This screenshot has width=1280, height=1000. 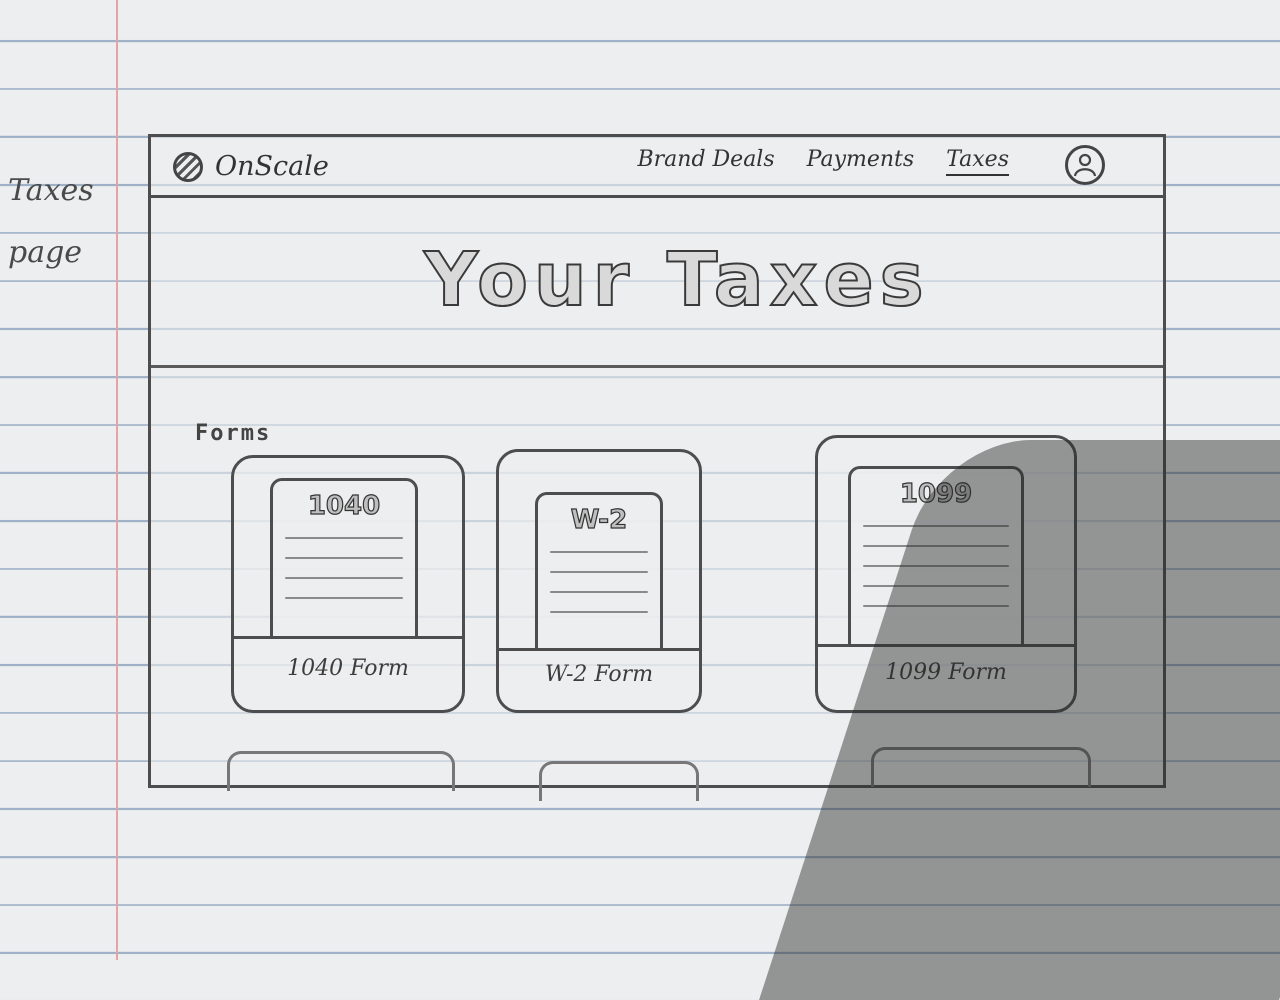 I want to click on form-document-icon: 1099, so click(x=936, y=555).